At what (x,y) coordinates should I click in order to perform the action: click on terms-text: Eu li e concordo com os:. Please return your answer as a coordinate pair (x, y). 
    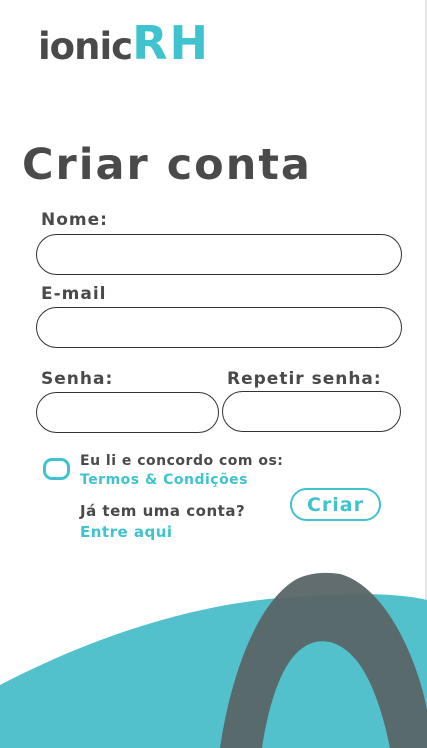
    Looking at the image, I should click on (182, 461).